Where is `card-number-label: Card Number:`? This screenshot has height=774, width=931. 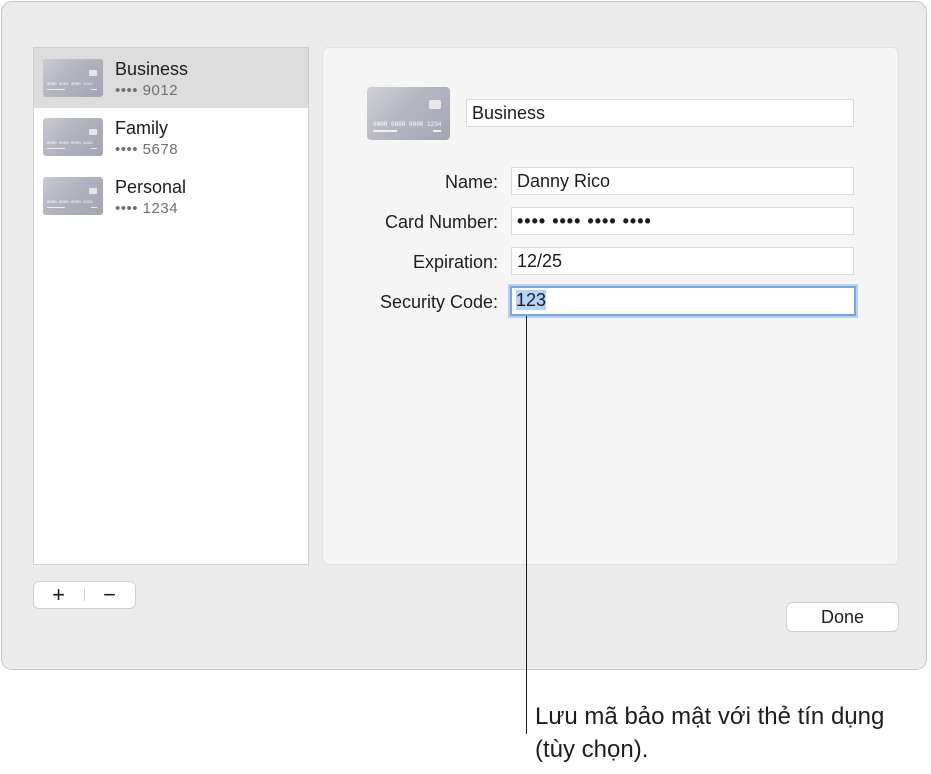 card-number-label: Card Number: is located at coordinates (441, 222).